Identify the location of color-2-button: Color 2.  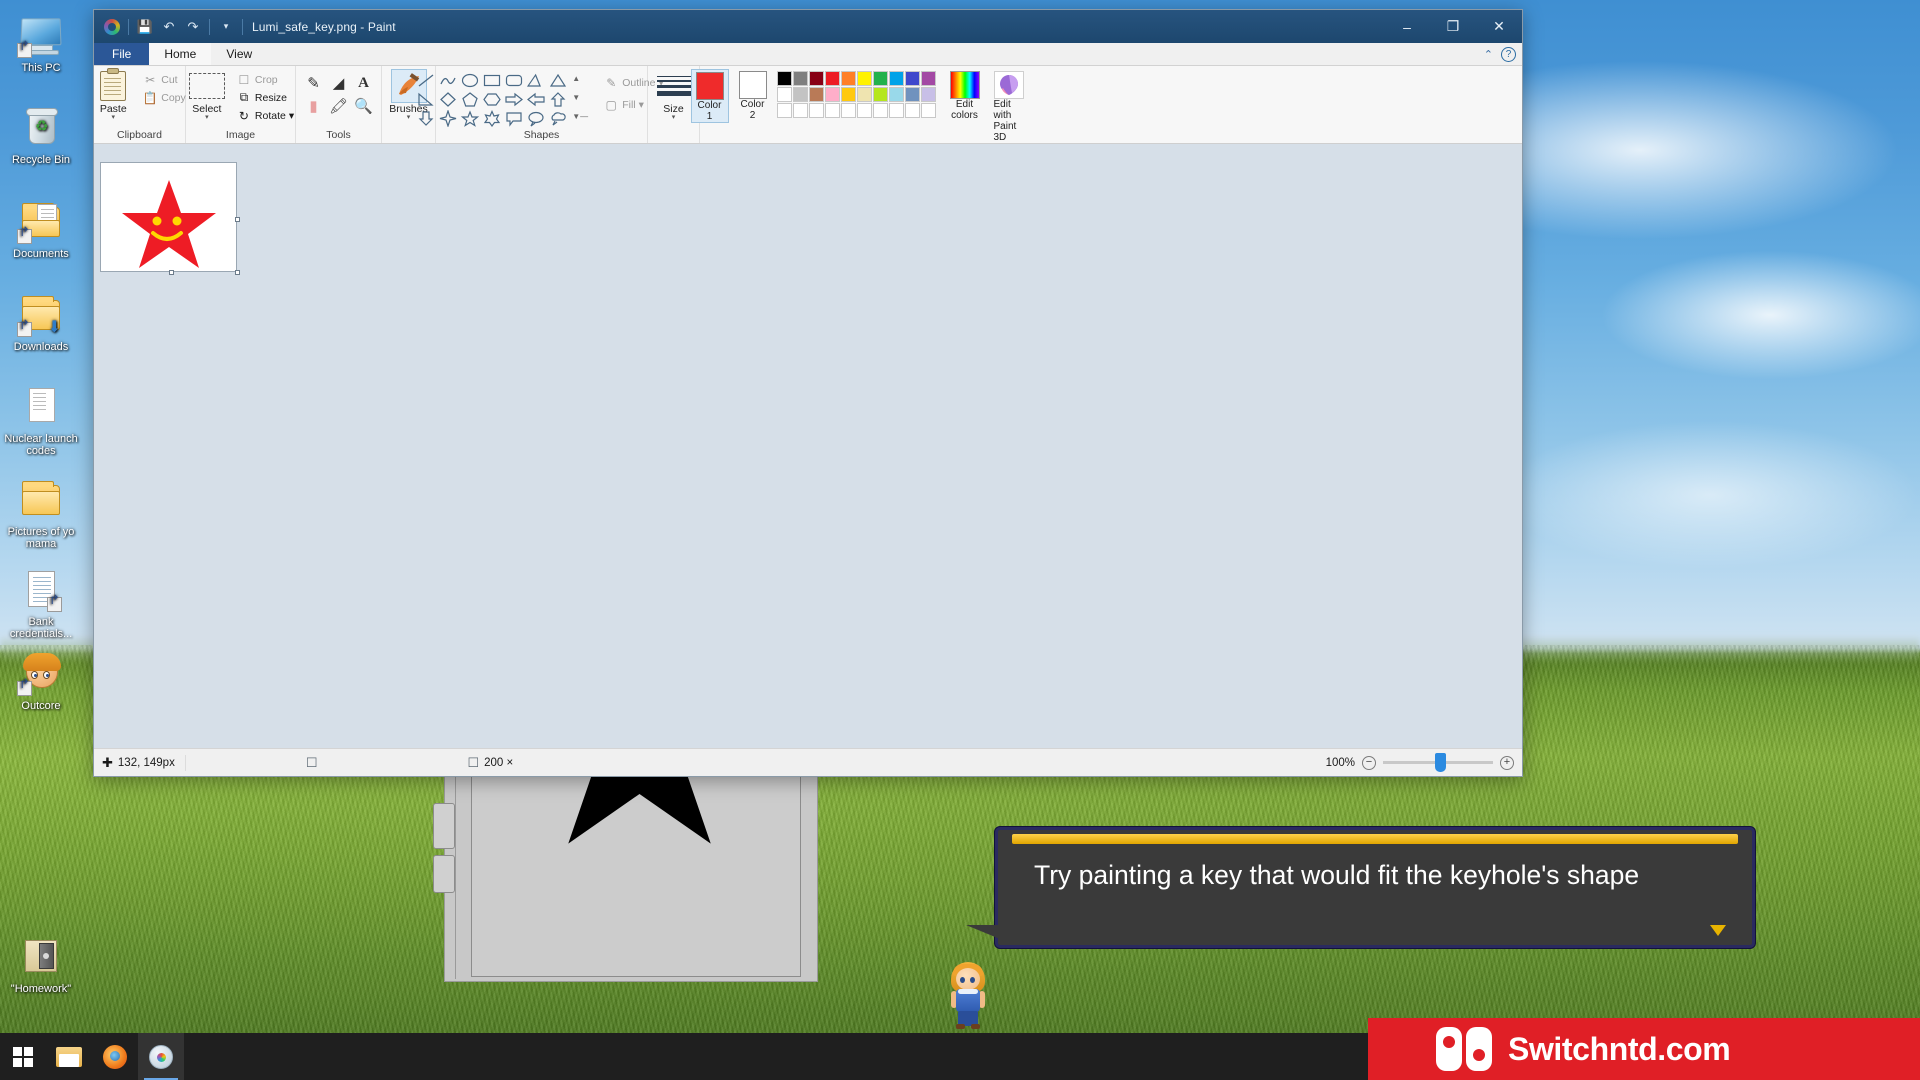
(753, 95).